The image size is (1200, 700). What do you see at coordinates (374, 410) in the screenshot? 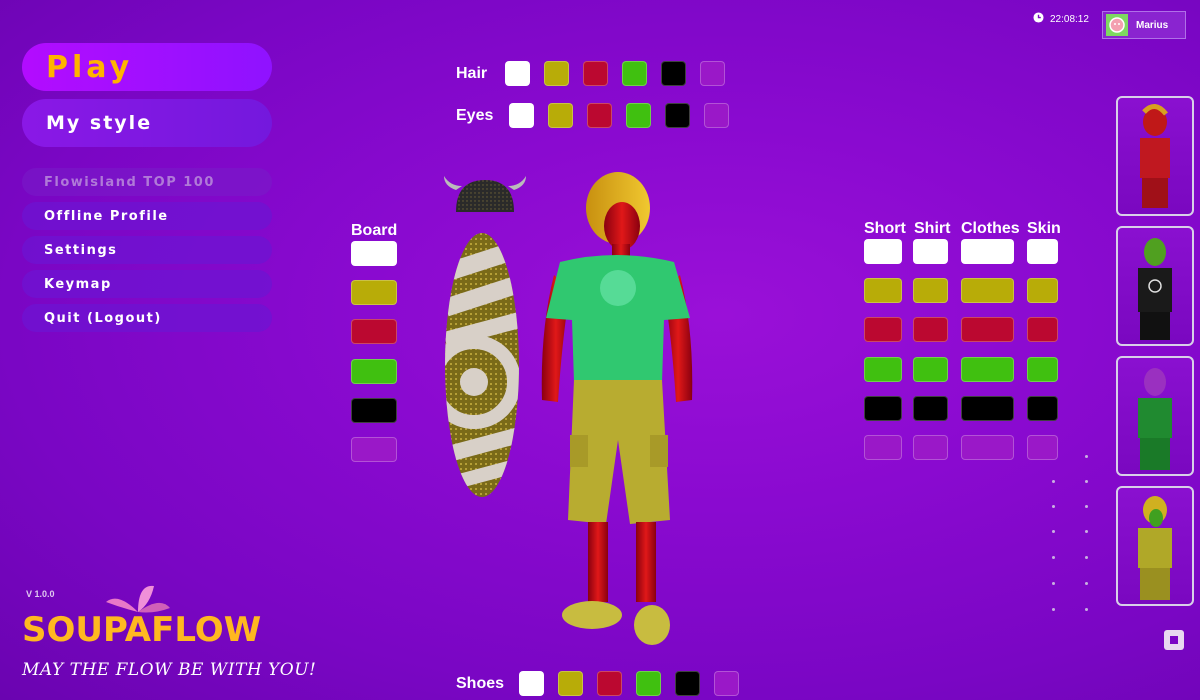
I see `board-swatch-black` at bounding box center [374, 410].